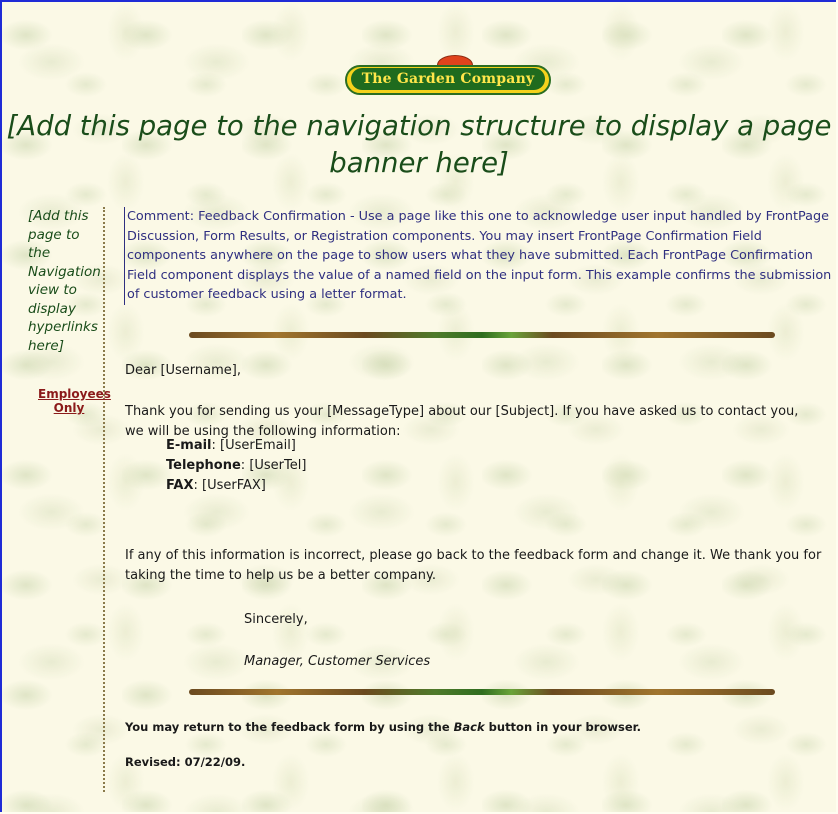  What do you see at coordinates (278, 465) in the screenshot?
I see `telephone-value: [UserTel]` at bounding box center [278, 465].